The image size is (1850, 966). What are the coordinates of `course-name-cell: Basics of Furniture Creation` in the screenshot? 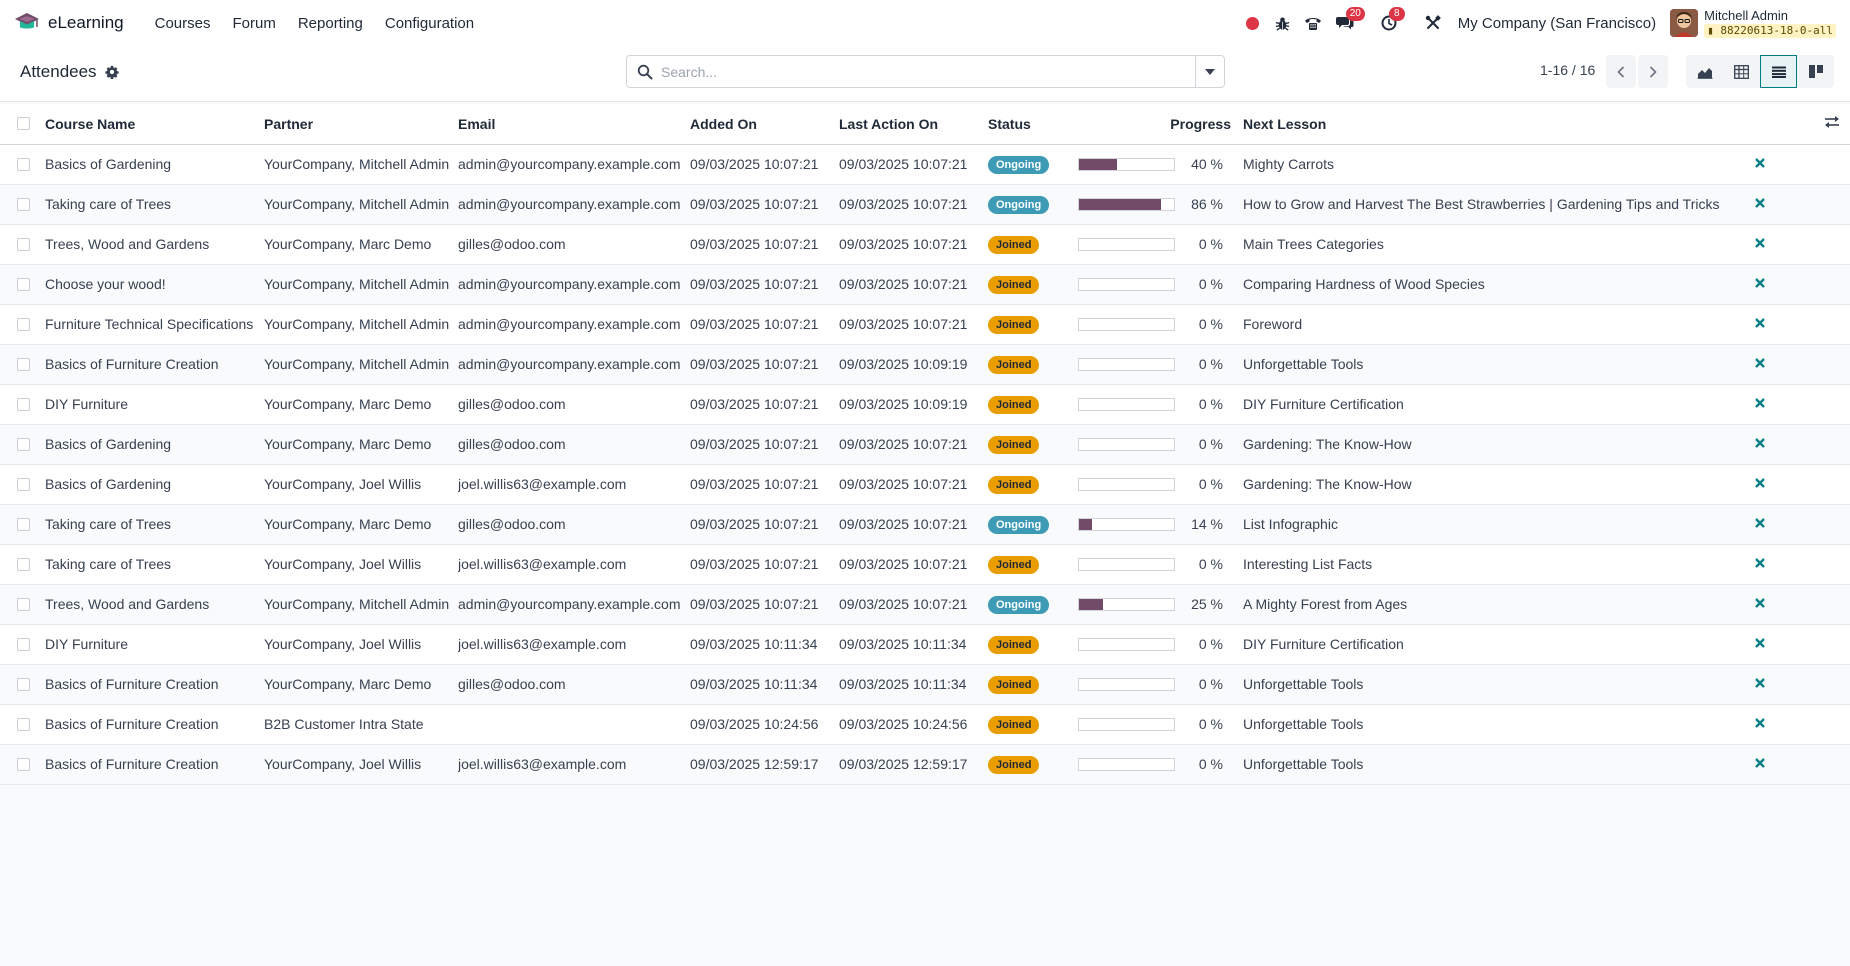 It's located at (132, 684).